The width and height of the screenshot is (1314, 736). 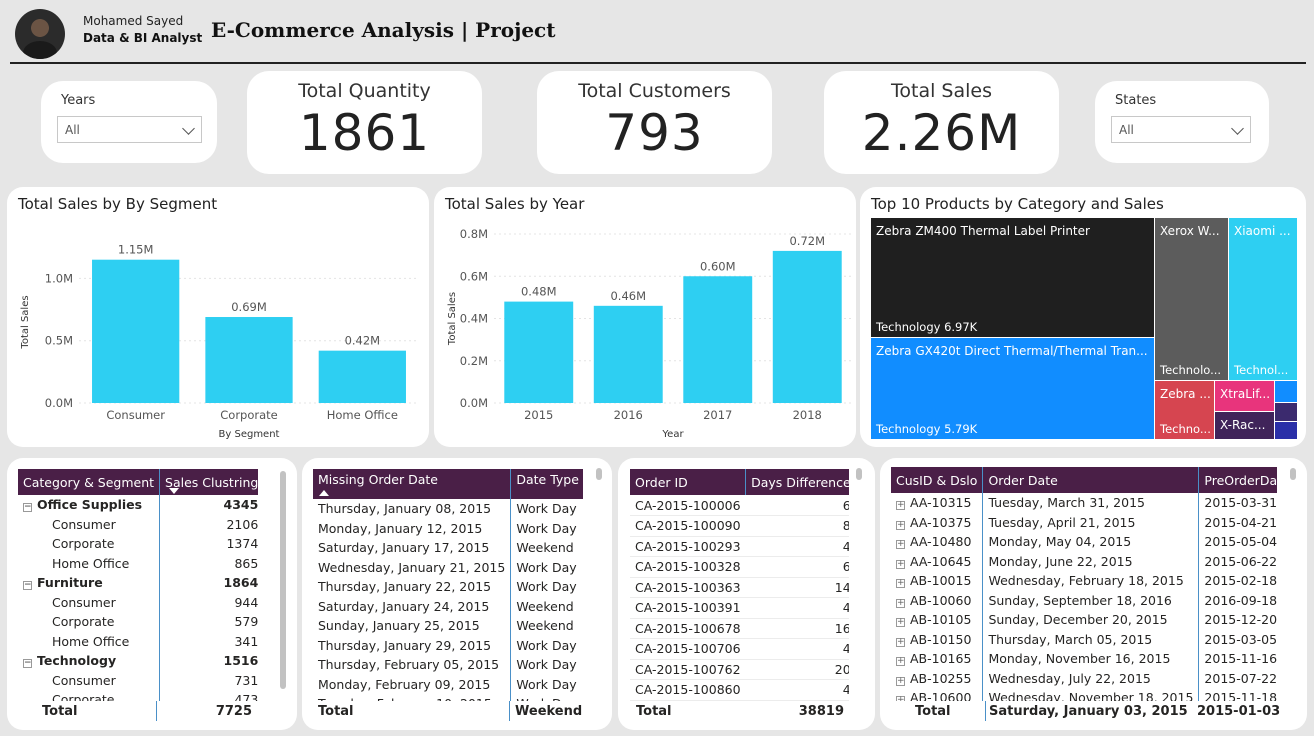 What do you see at coordinates (739, 669) in the screenshot?
I see `table-row: CA-2015-100762 20` at bounding box center [739, 669].